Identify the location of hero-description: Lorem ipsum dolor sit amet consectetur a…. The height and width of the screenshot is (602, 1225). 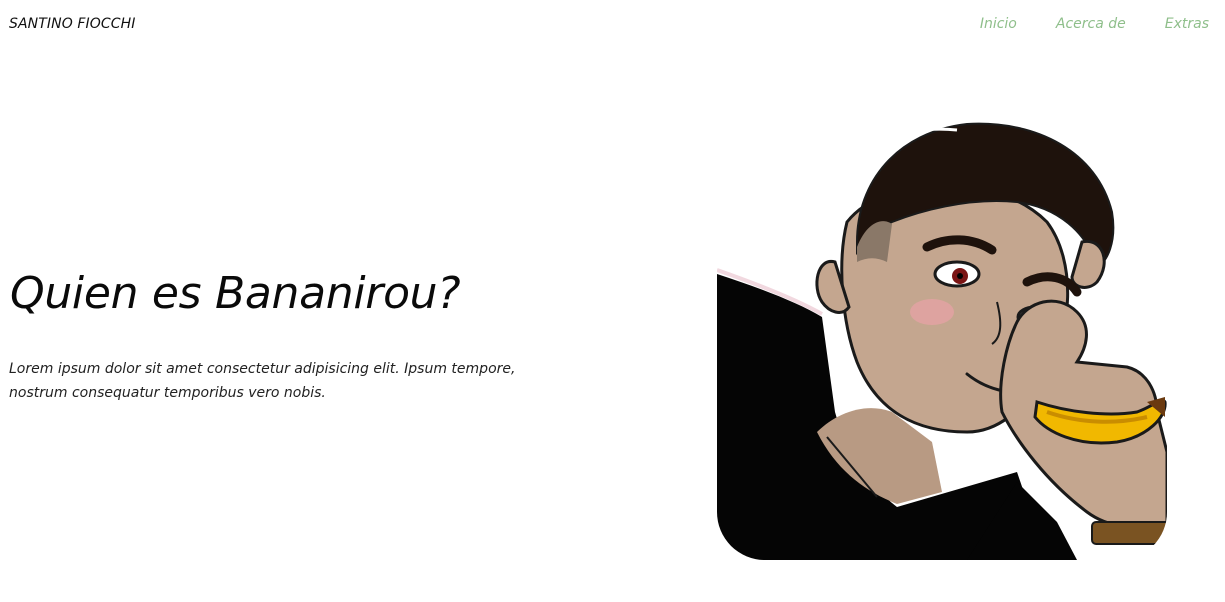
(262, 381).